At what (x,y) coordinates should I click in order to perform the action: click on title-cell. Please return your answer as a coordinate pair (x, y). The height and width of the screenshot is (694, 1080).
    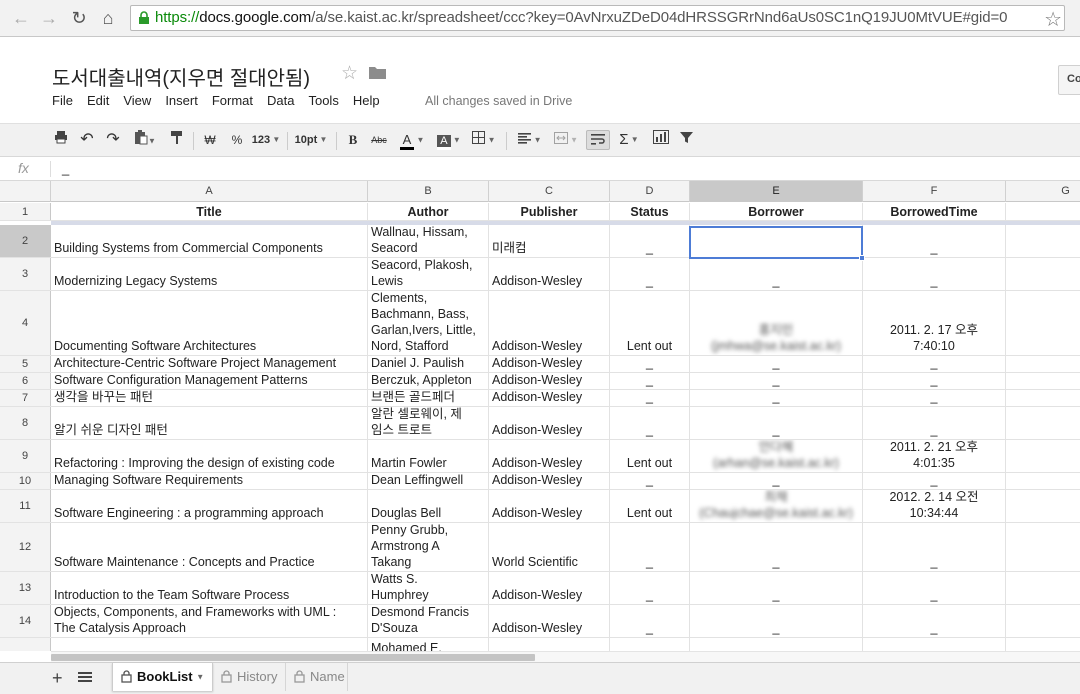
    Looking at the image, I should click on (209, 644).